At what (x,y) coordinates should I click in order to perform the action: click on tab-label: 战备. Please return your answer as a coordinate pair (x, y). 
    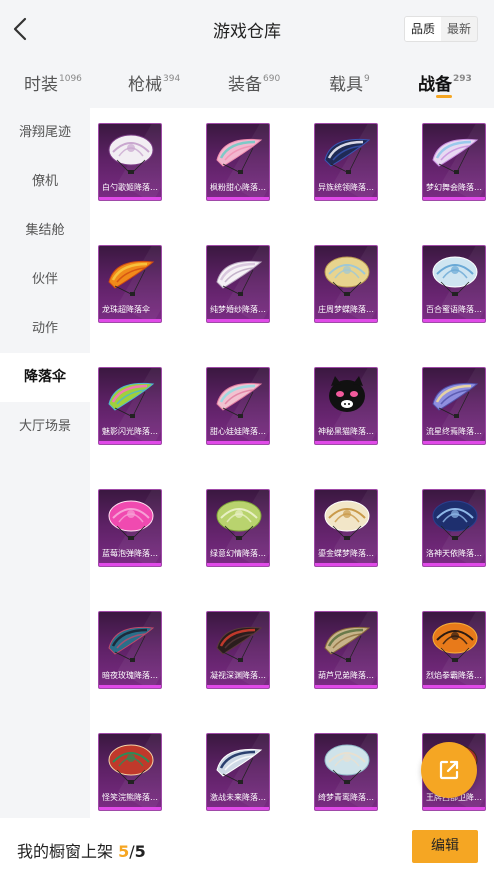
    Looking at the image, I should click on (435, 85).